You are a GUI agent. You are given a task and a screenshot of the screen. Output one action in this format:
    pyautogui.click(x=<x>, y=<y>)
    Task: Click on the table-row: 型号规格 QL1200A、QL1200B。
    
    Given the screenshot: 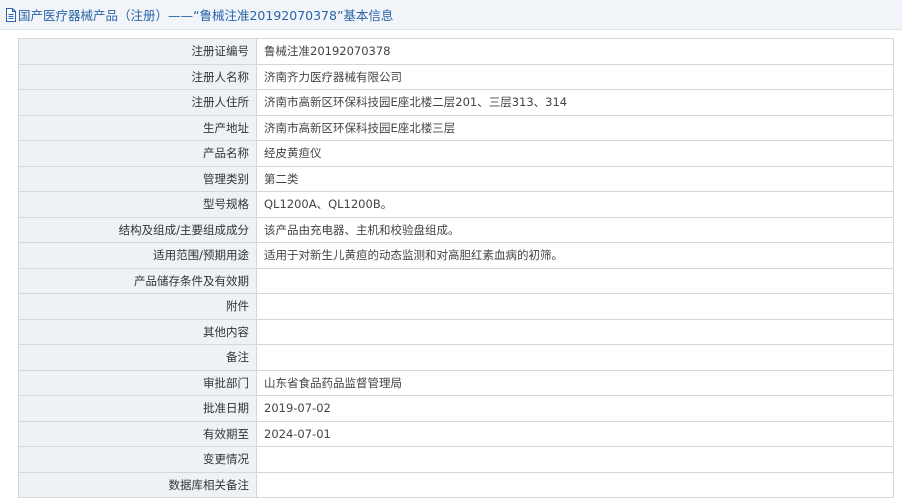 What is the action you would take?
    pyautogui.click(x=456, y=204)
    